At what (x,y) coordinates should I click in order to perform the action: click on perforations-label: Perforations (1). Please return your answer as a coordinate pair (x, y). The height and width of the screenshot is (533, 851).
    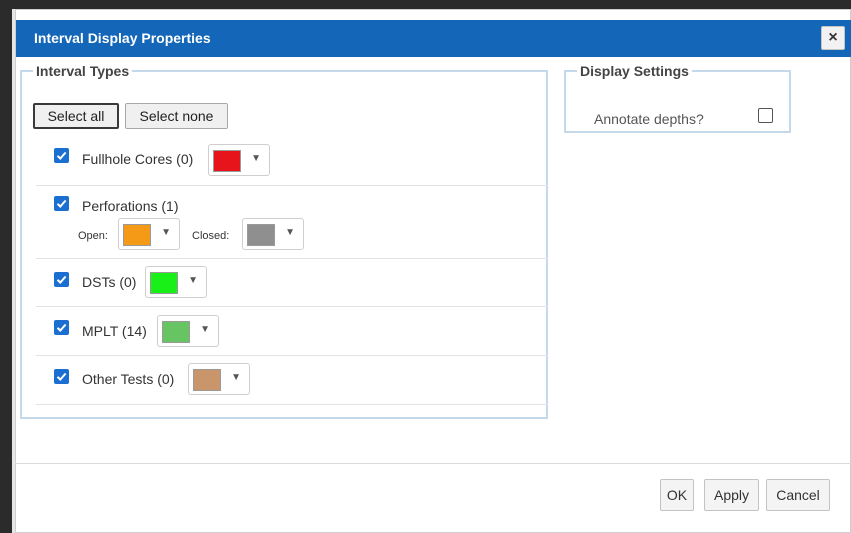
    Looking at the image, I should click on (130, 206).